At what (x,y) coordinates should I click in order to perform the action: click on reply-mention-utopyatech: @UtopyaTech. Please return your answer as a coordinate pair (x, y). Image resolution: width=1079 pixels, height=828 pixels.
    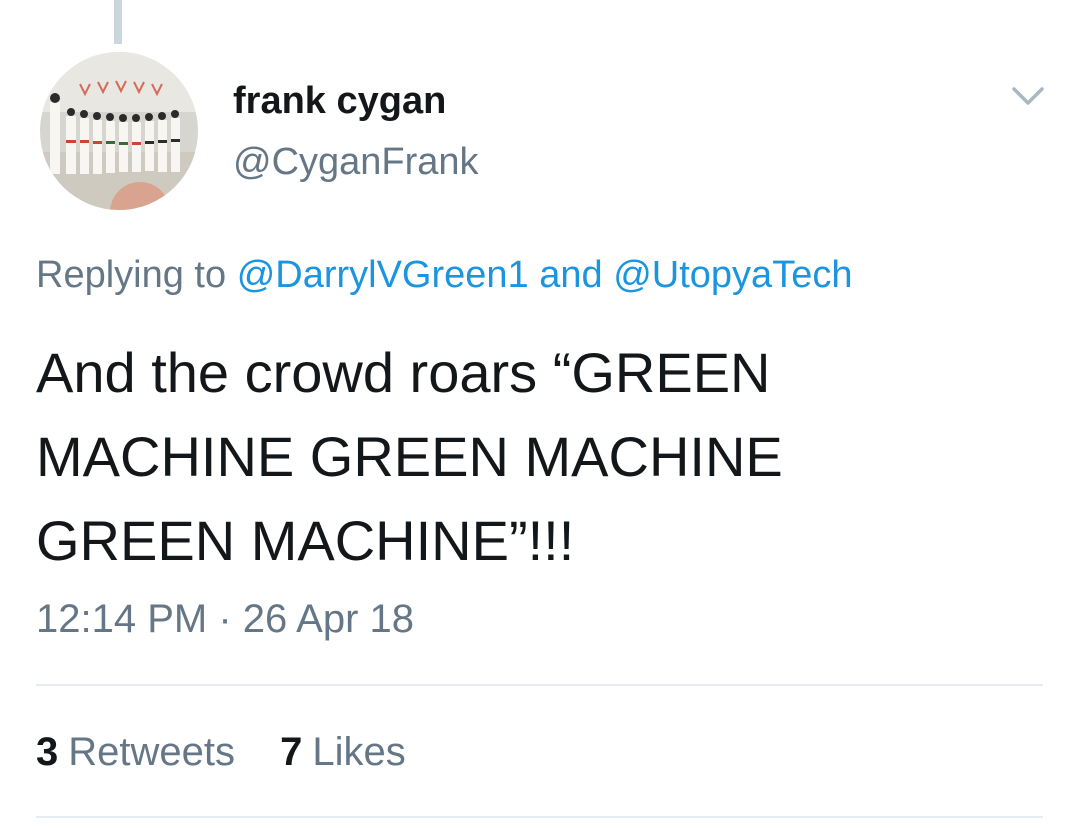
    Looking at the image, I should click on (732, 275).